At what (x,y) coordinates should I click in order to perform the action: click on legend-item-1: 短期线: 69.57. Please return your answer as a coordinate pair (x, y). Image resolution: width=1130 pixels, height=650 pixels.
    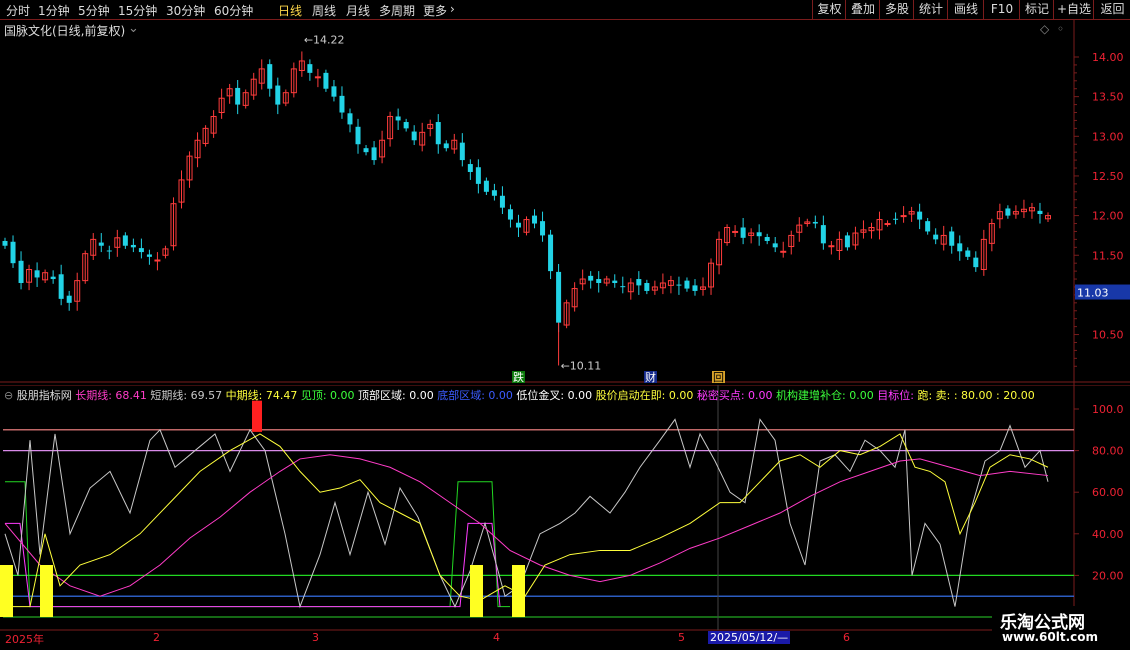
    Looking at the image, I should click on (184, 395).